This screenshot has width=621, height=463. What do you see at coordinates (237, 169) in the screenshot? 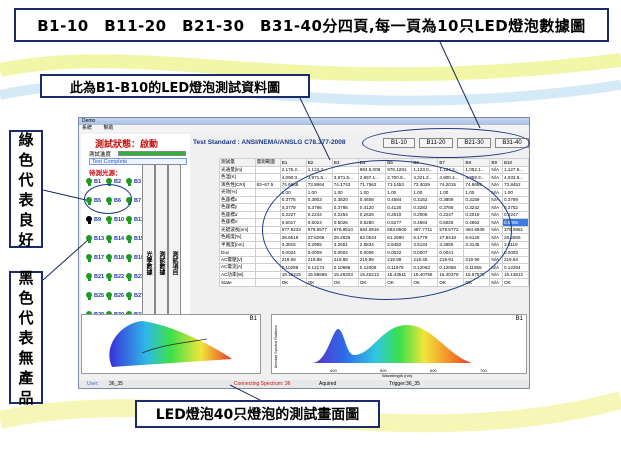
I see `table-cell: 光通量[lm]` at bounding box center [237, 169].